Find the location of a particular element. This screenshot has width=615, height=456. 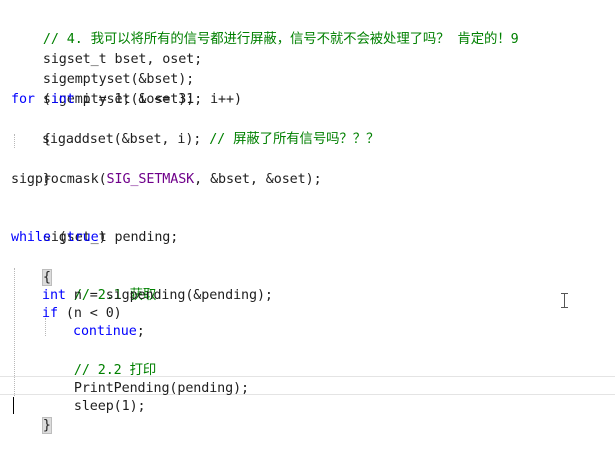

code-text: ) is located at coordinates (102, 237).